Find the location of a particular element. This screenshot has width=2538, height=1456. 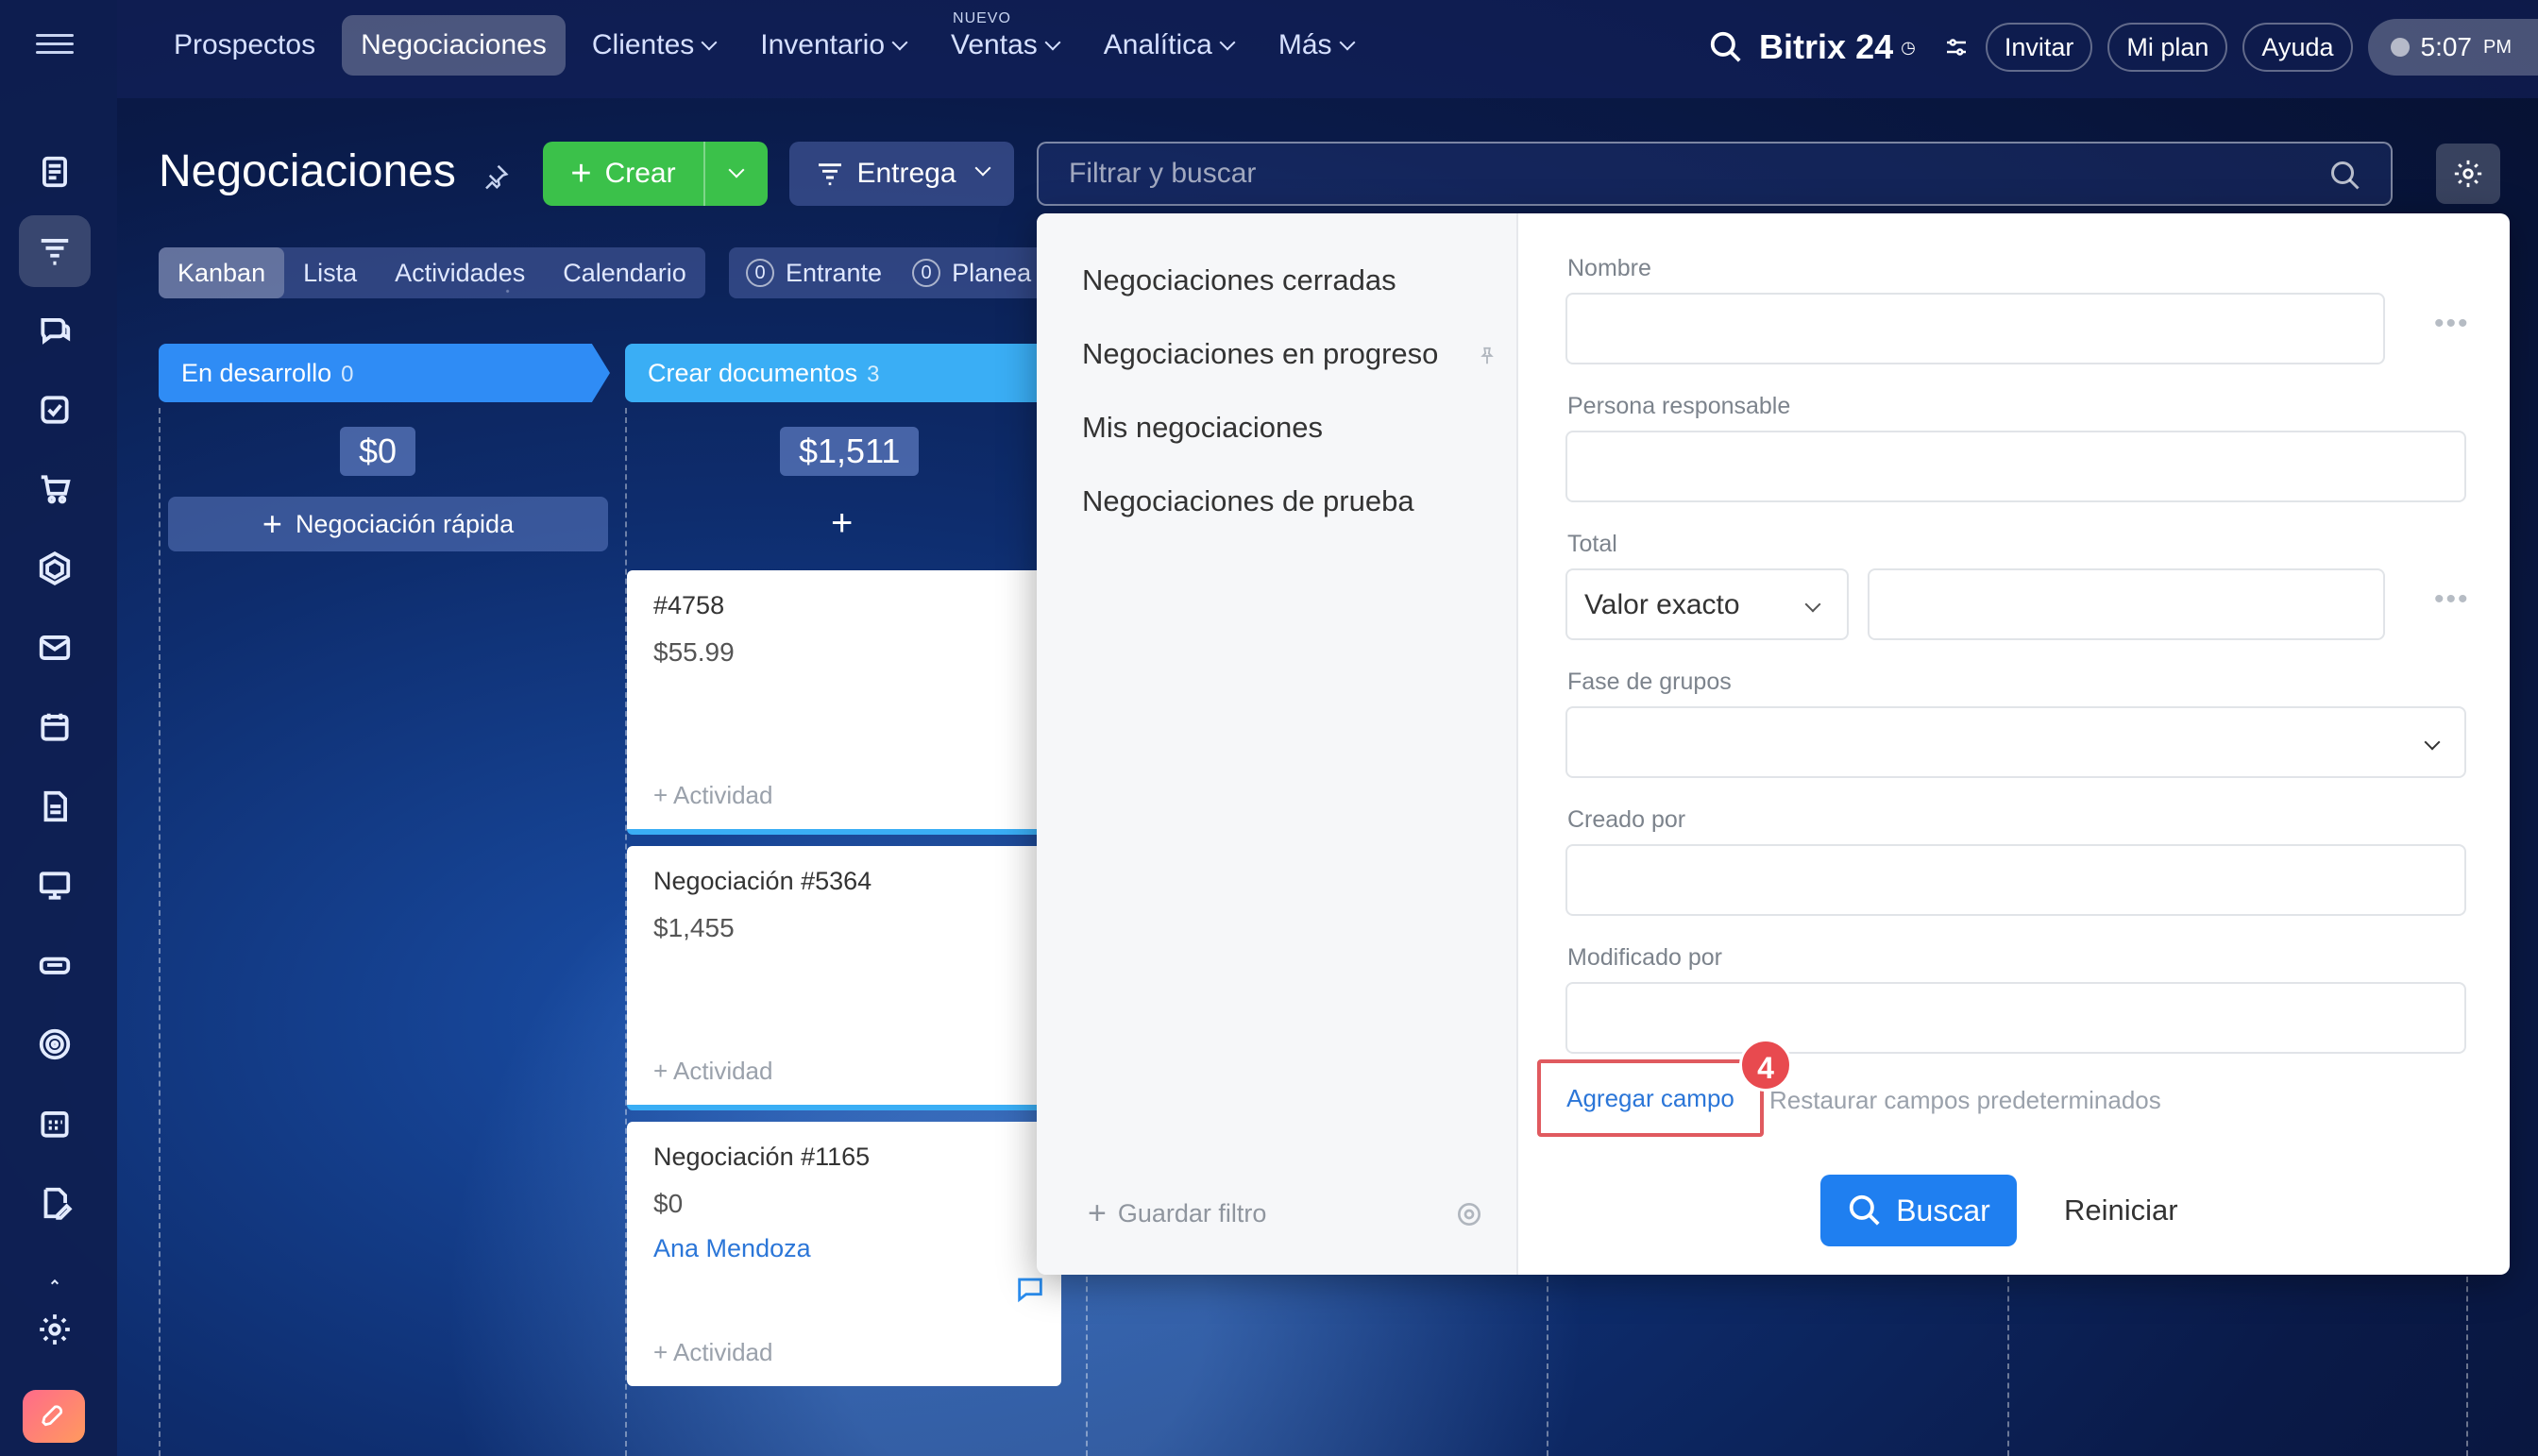

tab-kanban: Kanban is located at coordinates (222, 272).